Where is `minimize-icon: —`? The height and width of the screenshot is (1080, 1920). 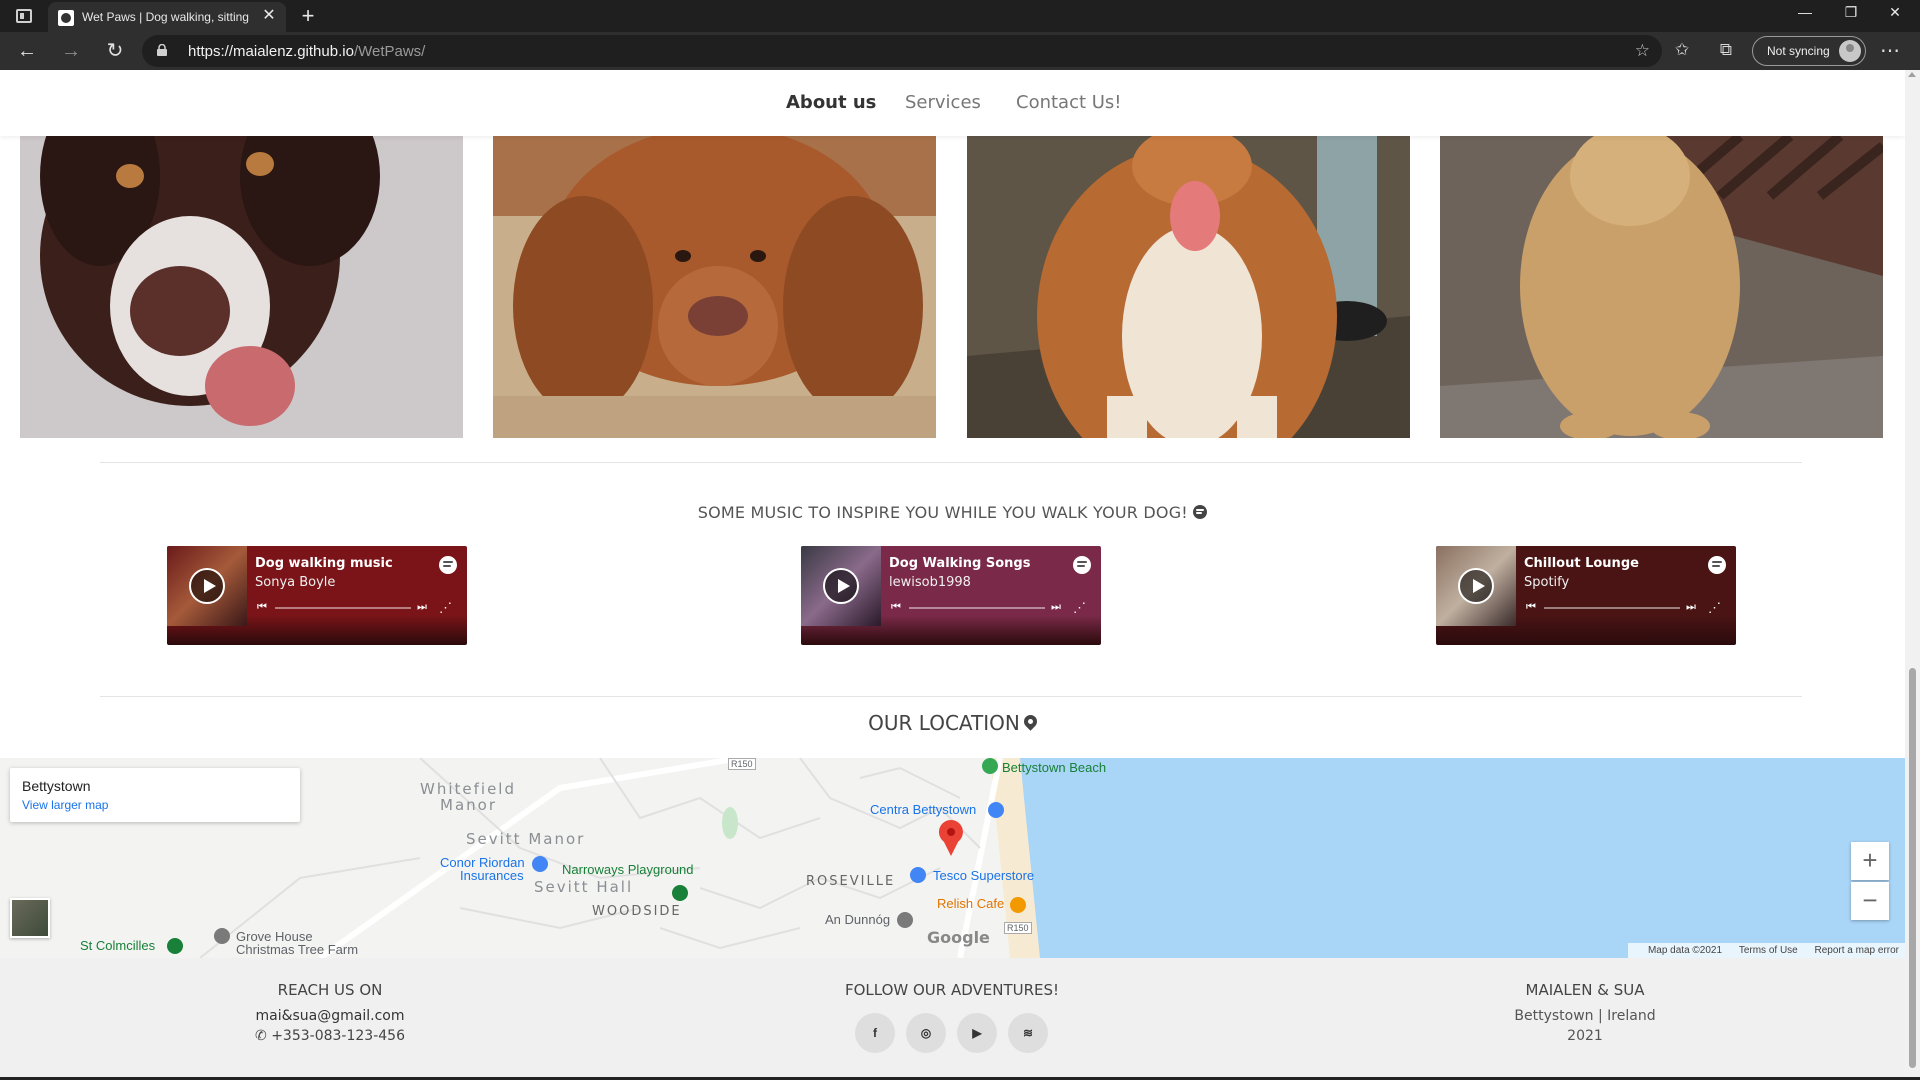
minimize-icon: — is located at coordinates (1805, 12).